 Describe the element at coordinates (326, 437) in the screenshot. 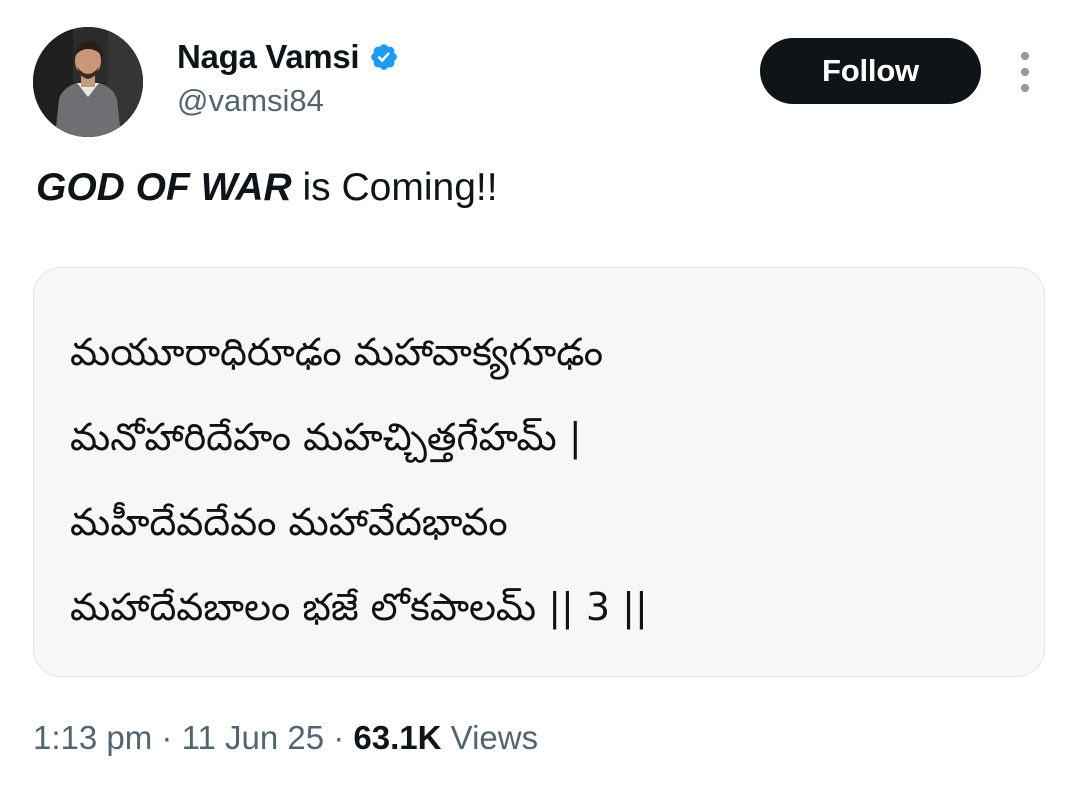

I see `verse-line-2: మనోహారిదేహం మహచ్చిత్తగేహమ్ |` at that location.